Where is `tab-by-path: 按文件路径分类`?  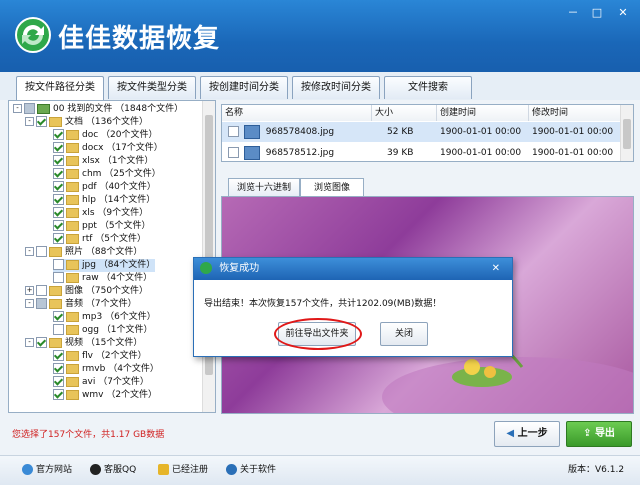 tab-by-path: 按文件路径分类 is located at coordinates (60, 88).